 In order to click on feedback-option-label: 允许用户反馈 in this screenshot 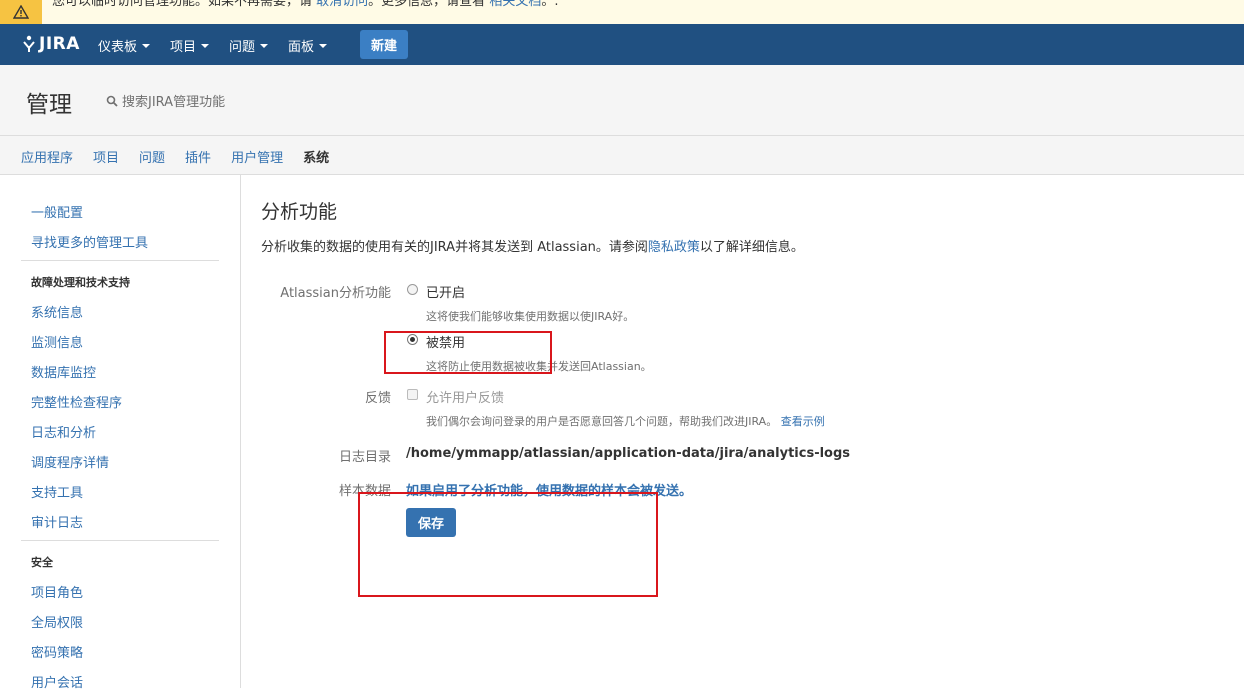, I will do `click(465, 396)`.